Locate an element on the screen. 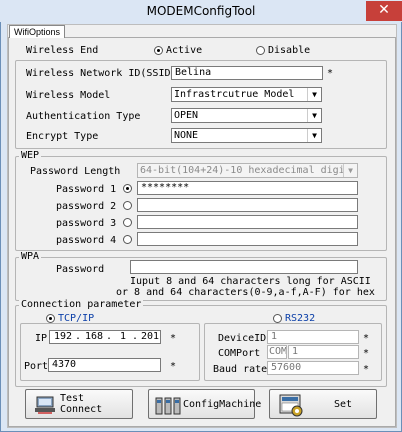 This screenshot has width=402, height=432. wep-password-4-input is located at coordinates (247, 239).